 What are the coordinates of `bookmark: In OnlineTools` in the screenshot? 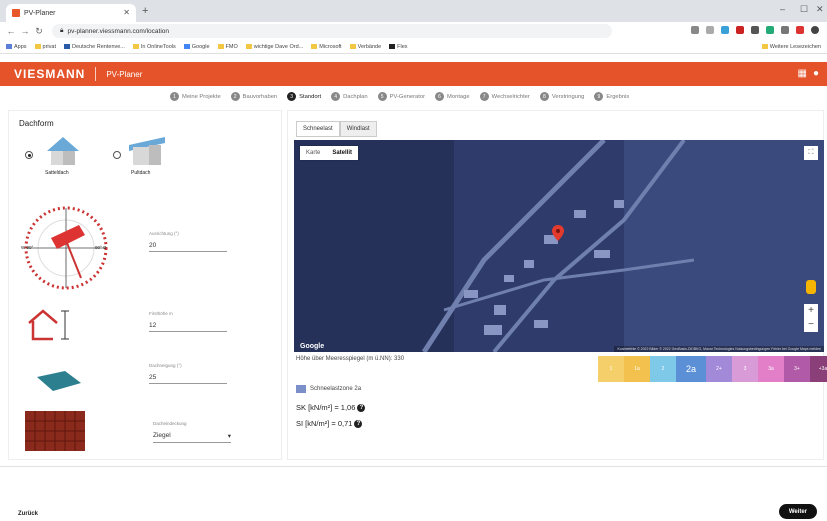 It's located at (154, 47).